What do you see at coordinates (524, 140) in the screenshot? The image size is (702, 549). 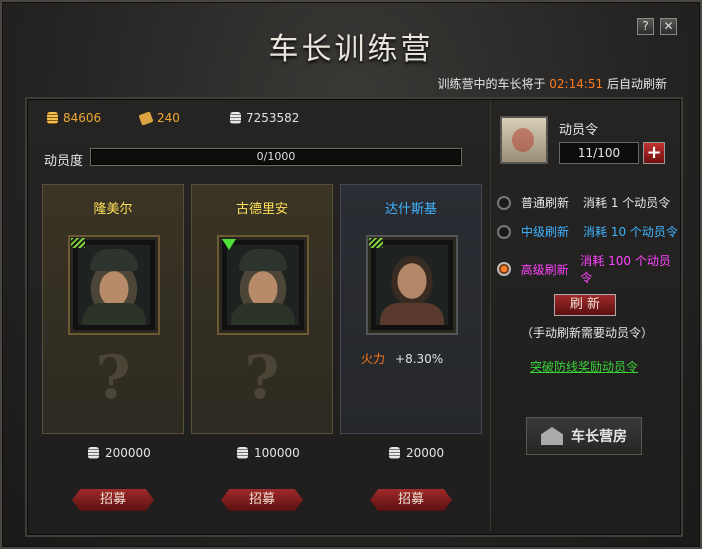 I see `mobilization-order-icon` at bounding box center [524, 140].